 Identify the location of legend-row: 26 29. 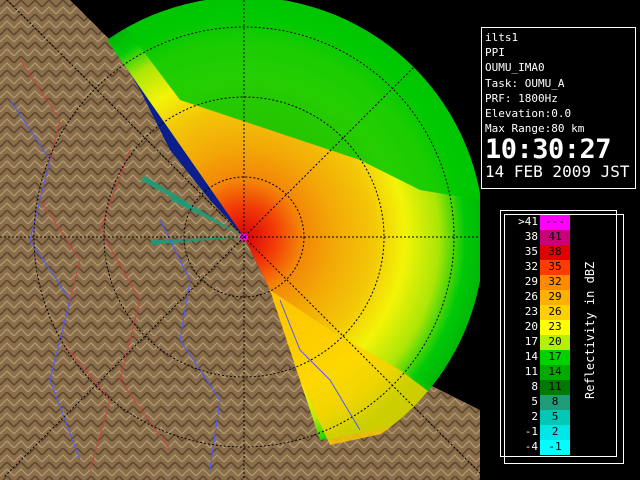
(535, 297).